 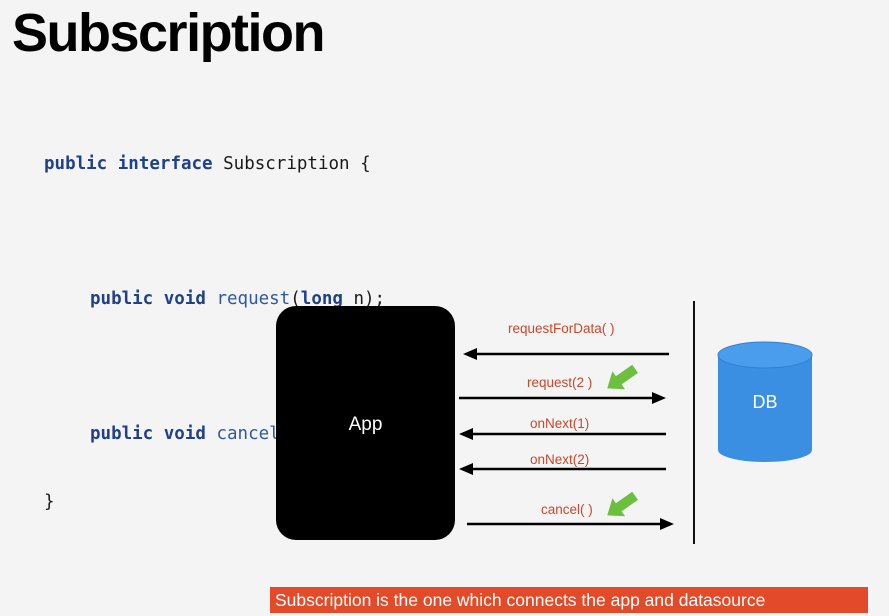 I want to click on message-label: onNext(1), so click(x=560, y=423).